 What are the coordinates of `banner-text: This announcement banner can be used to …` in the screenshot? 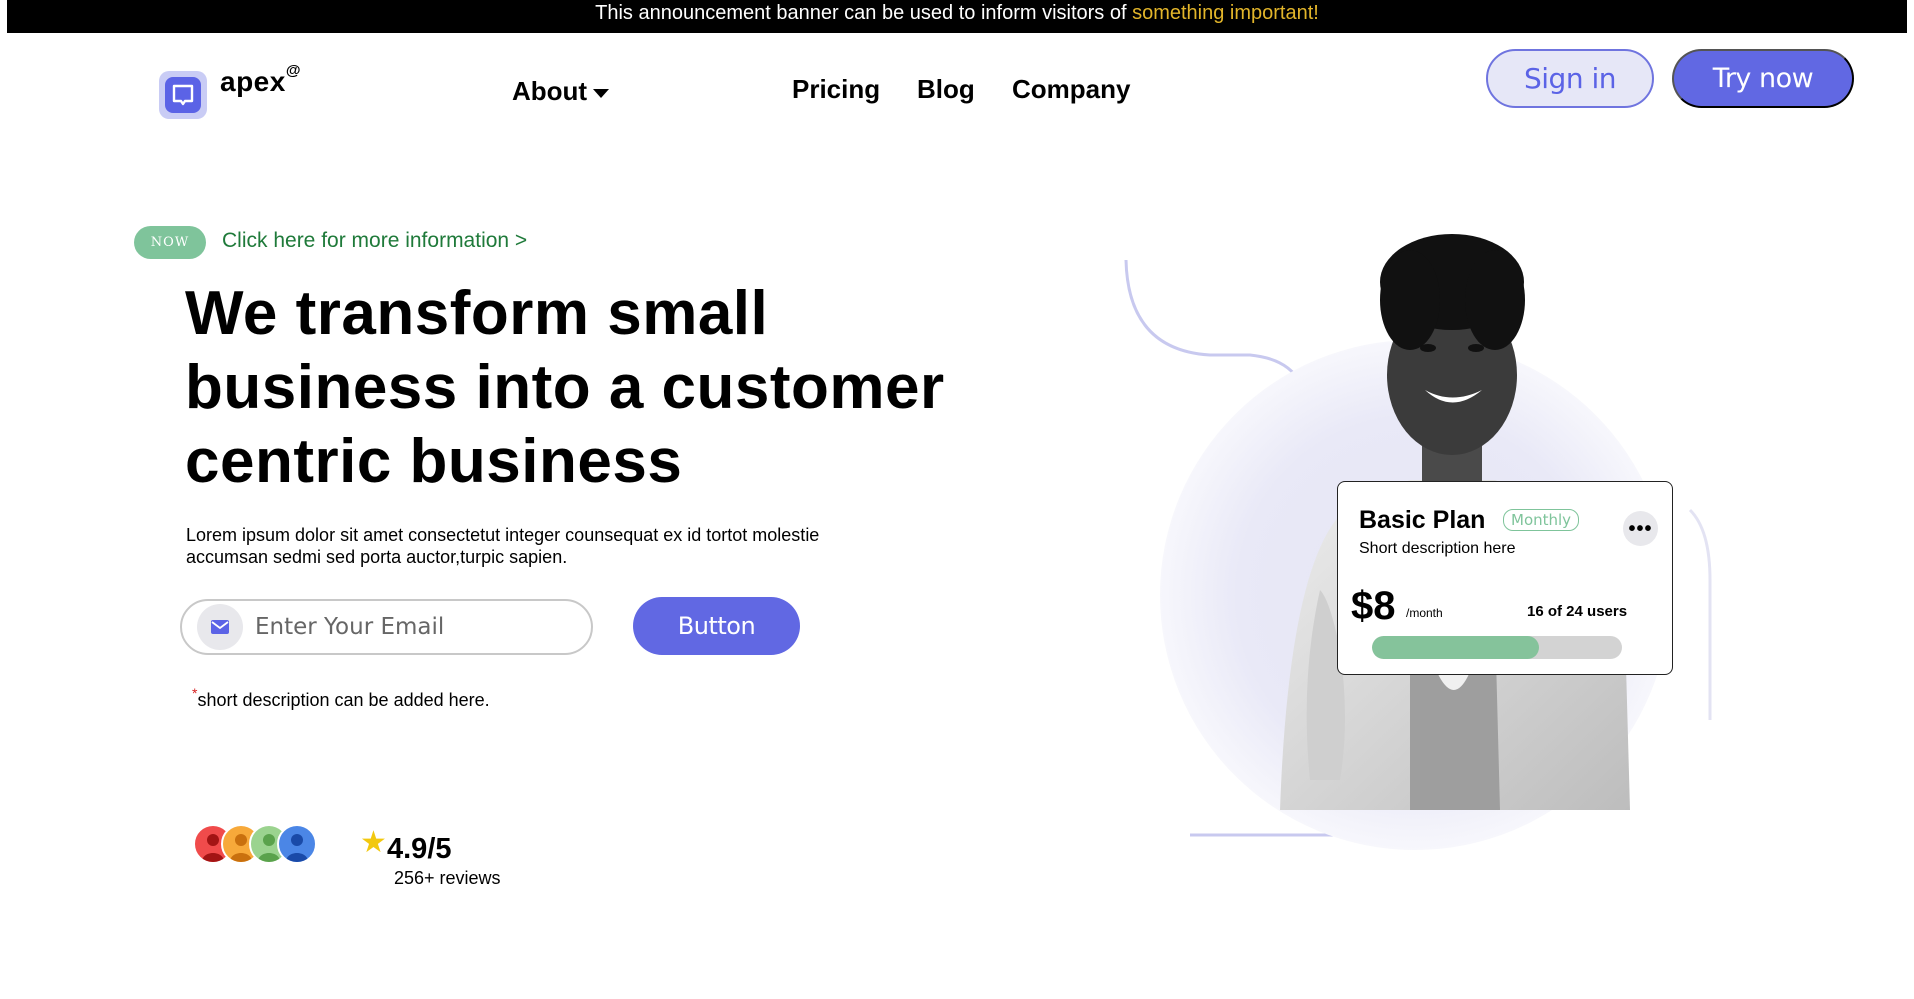 It's located at (864, 13).